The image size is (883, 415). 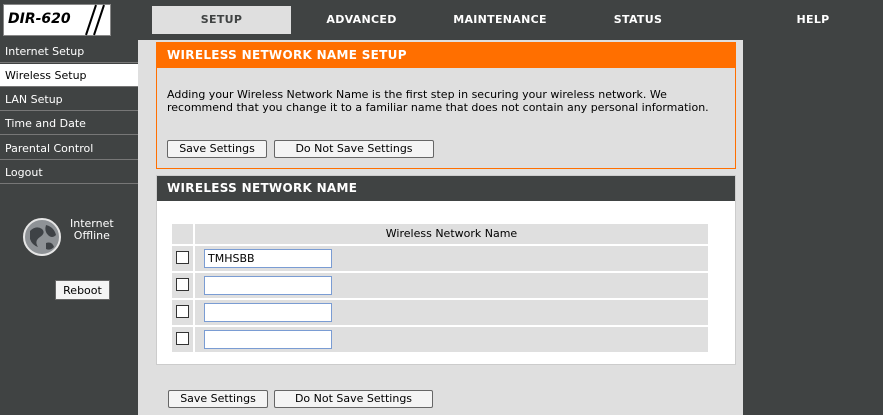 What do you see at coordinates (500, 20) in the screenshot?
I see `tab-maintenance: MAINTENANCE` at bounding box center [500, 20].